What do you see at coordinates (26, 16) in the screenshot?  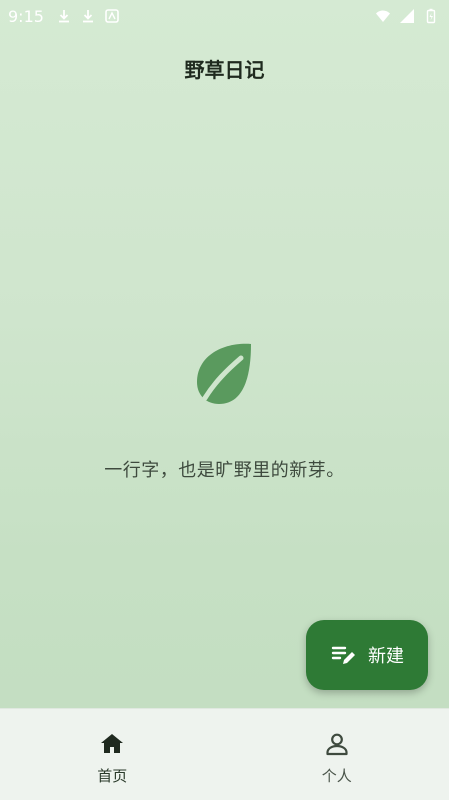 I see `status-time: 9:15` at bounding box center [26, 16].